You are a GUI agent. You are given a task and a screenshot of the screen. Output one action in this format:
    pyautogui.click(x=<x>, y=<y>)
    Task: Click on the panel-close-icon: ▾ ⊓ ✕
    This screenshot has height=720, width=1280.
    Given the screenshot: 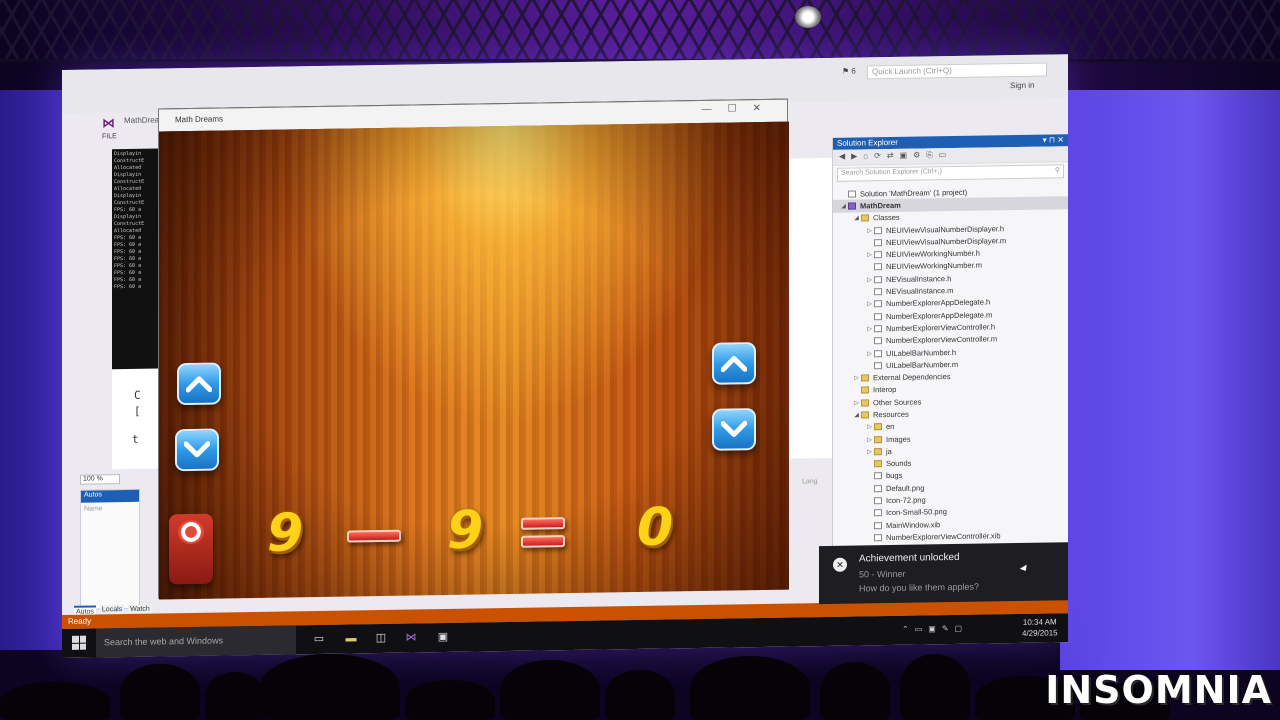 What is the action you would take?
    pyautogui.click(x=1053, y=140)
    